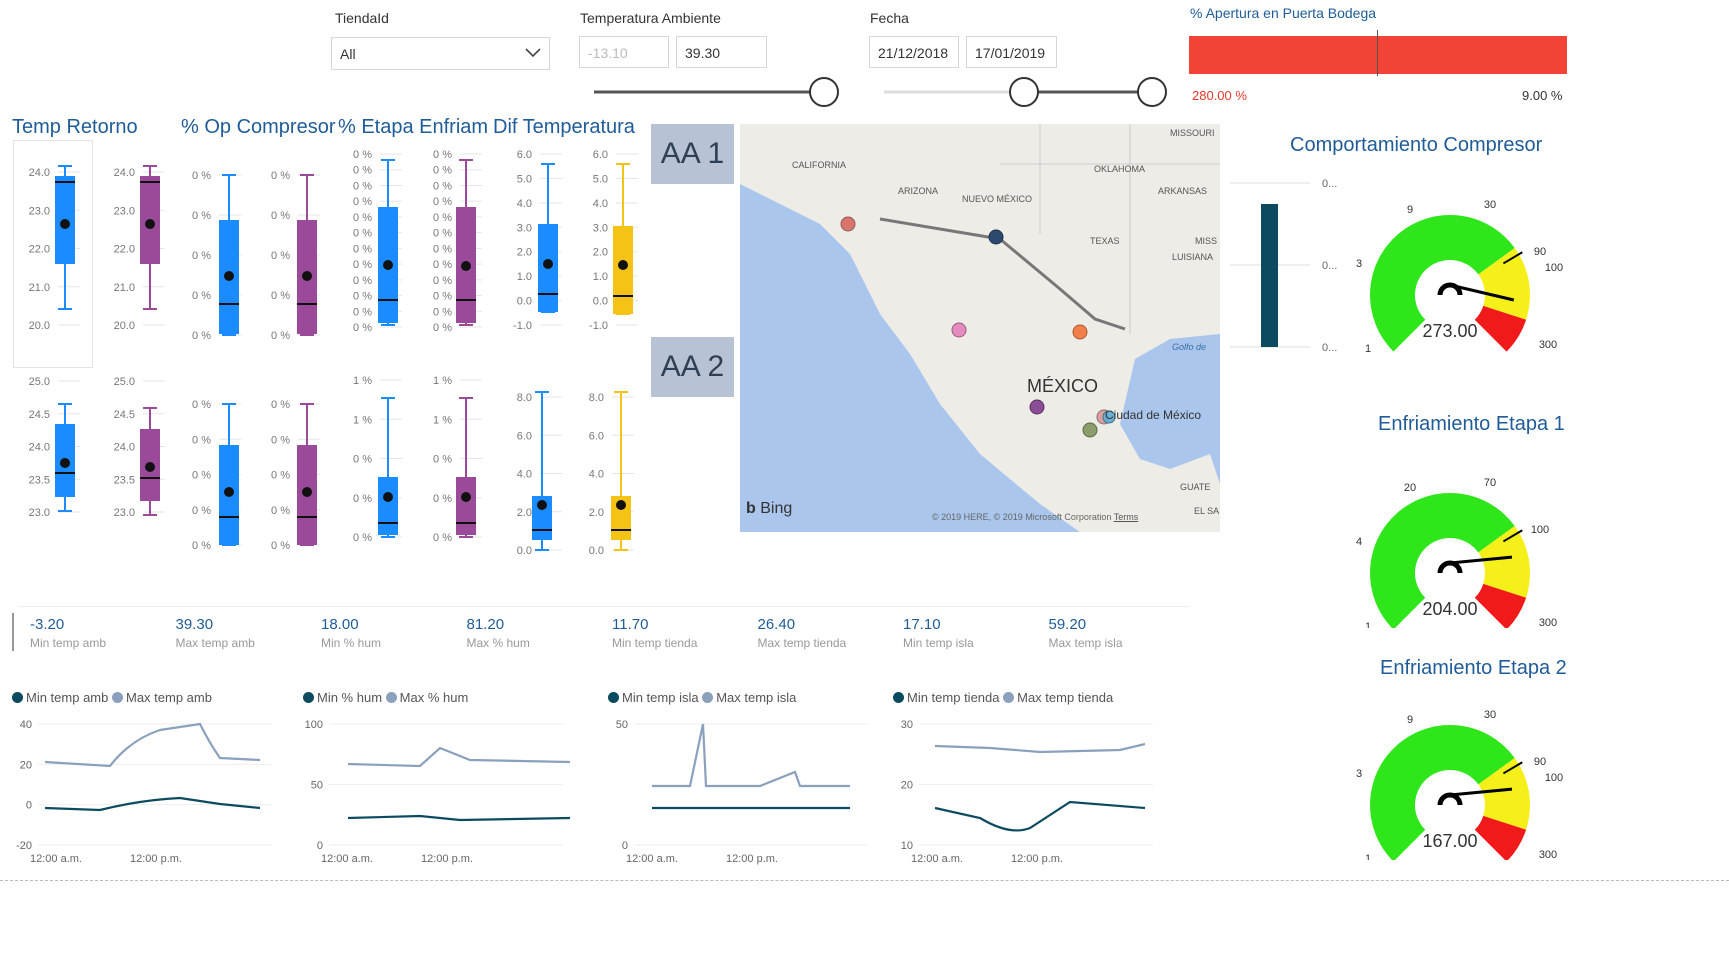 This screenshot has width=1729, height=973. I want to click on axis-tick-label: 4.0, so click(596, 475).